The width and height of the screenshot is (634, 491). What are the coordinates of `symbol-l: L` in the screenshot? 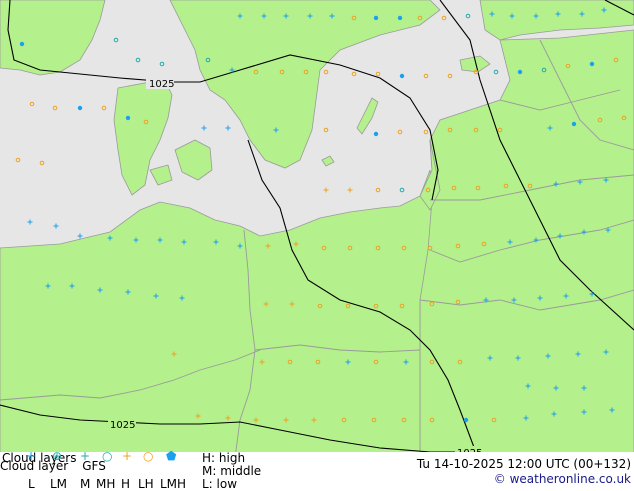 It's located at (31, 484).